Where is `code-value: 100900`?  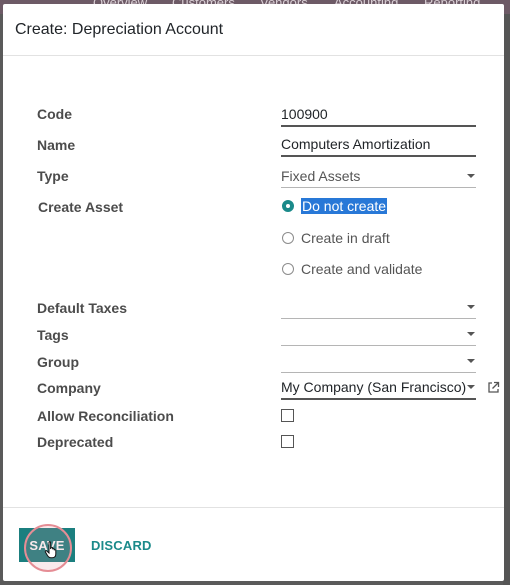 code-value: 100900 is located at coordinates (304, 114).